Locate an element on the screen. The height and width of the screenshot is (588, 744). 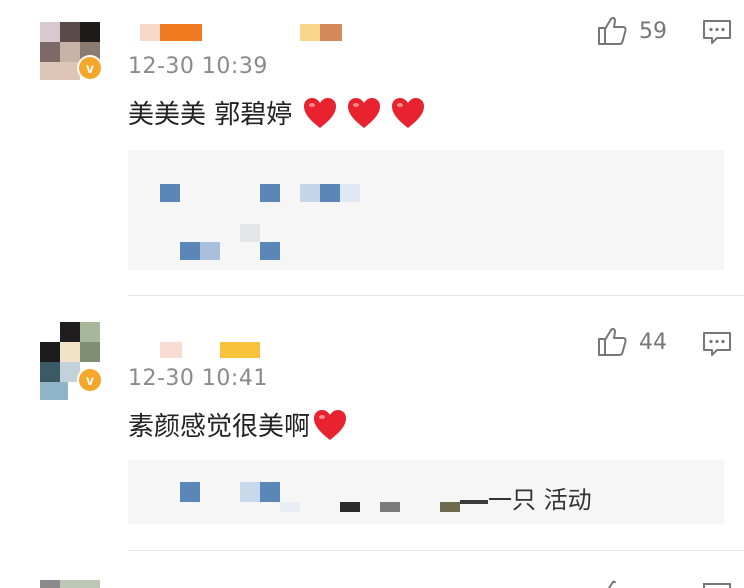
reply-text: 一只 活动 is located at coordinates (540, 500).